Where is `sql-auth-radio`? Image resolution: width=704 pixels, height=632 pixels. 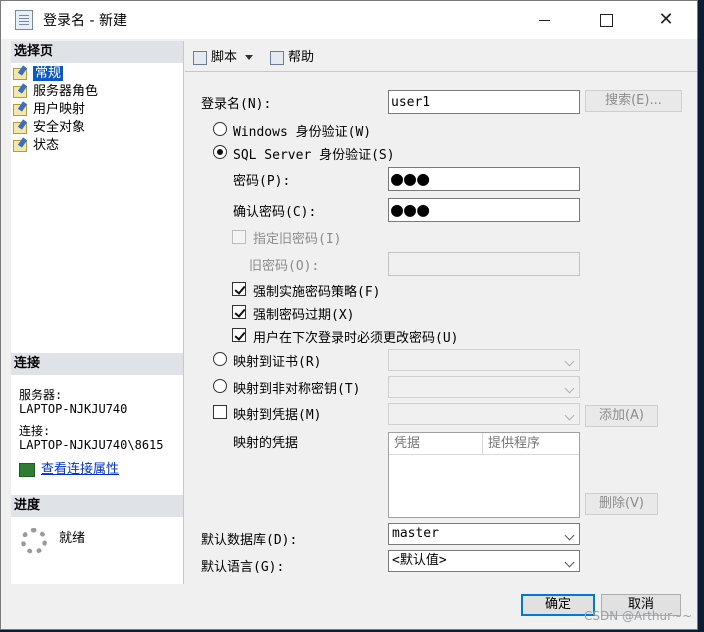
sql-auth-radio is located at coordinates (220, 152).